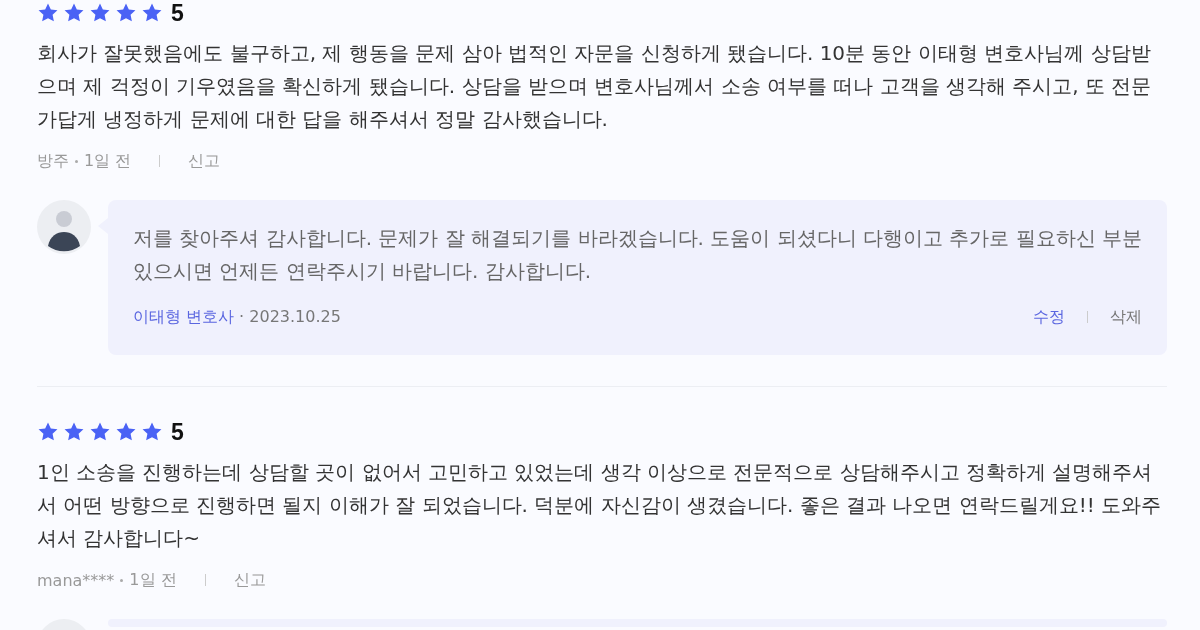 This screenshot has width=1200, height=630. I want to click on review-author: 방주, so click(53, 161).